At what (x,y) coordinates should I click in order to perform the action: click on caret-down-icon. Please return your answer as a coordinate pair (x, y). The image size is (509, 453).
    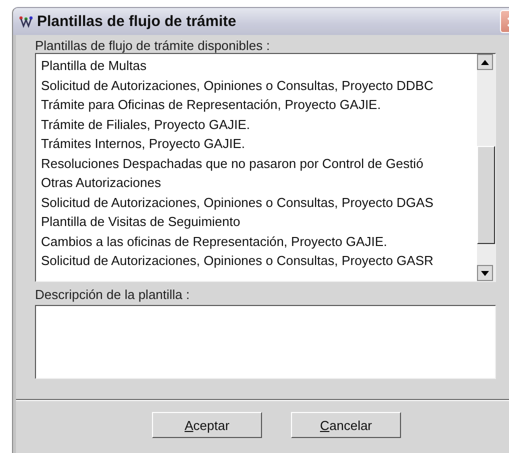
    Looking at the image, I should click on (485, 273).